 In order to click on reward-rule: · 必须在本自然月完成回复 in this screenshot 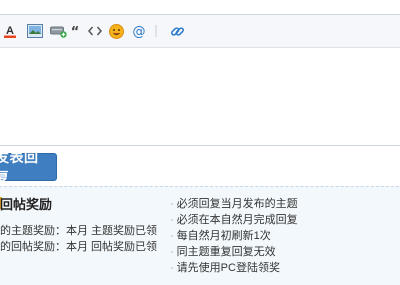, I will do `click(234, 220)`.